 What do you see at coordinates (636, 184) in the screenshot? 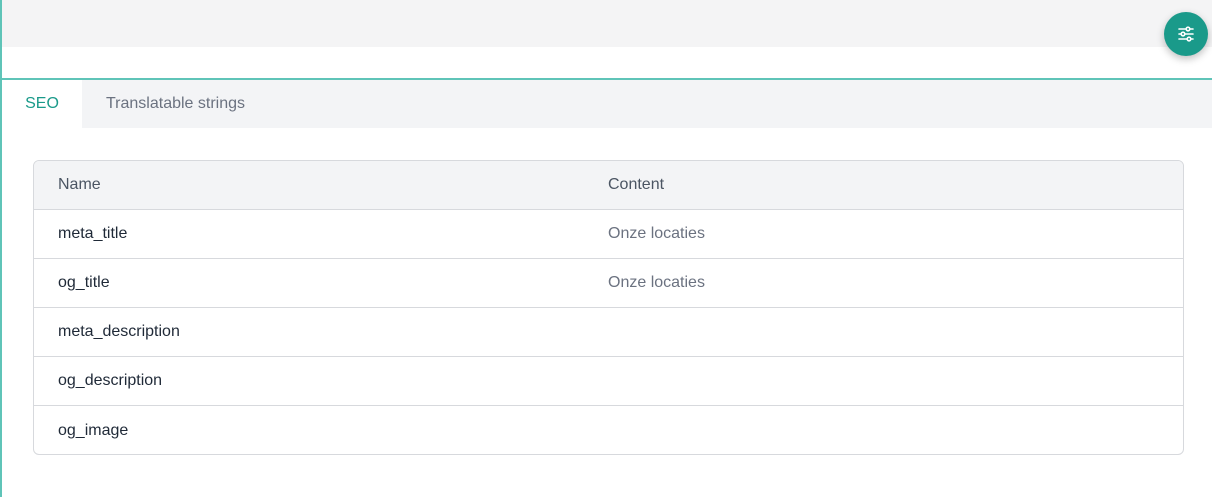
I see `column-header-content: Content` at bounding box center [636, 184].